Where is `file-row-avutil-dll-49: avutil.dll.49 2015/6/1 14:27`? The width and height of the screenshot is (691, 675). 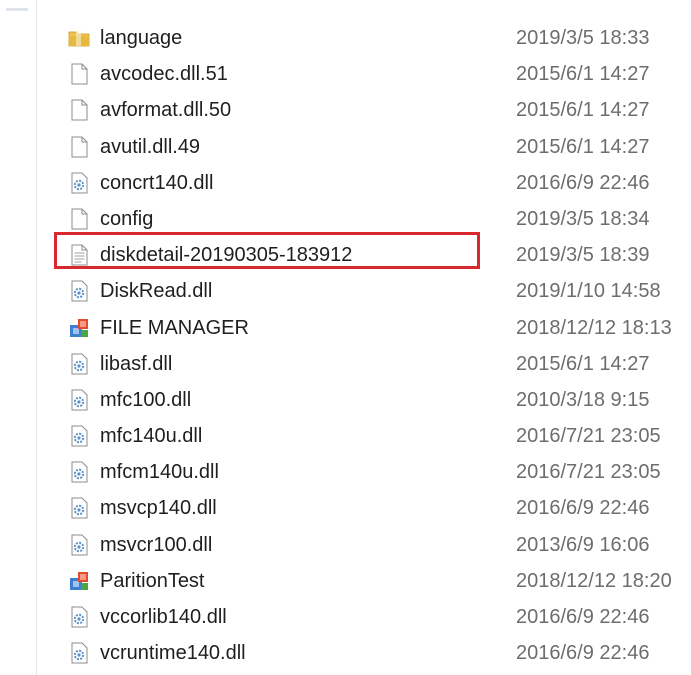 file-row-avutil-dll-49: avutil.dll.49 2015/6/1 14:27 is located at coordinates (363, 147).